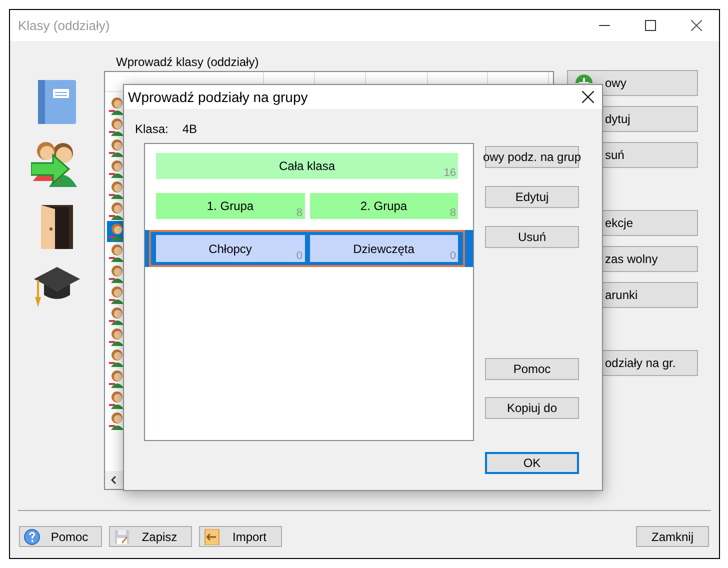  Describe the element at coordinates (309, 248) in the screenshot. I see `division-row: Chłopcy 0 Dziewczęta 0` at that location.